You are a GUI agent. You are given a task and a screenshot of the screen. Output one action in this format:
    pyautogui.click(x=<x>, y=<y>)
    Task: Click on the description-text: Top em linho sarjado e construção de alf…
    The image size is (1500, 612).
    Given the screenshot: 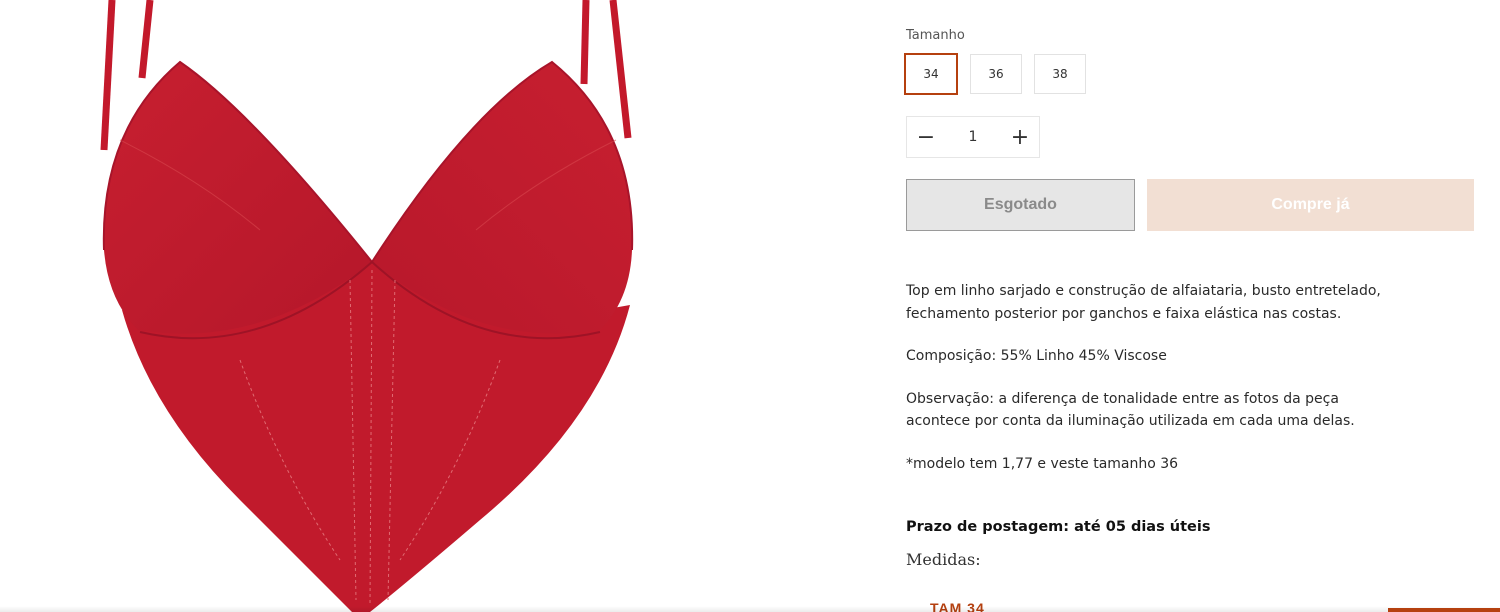 What is the action you would take?
    pyautogui.click(x=1143, y=302)
    